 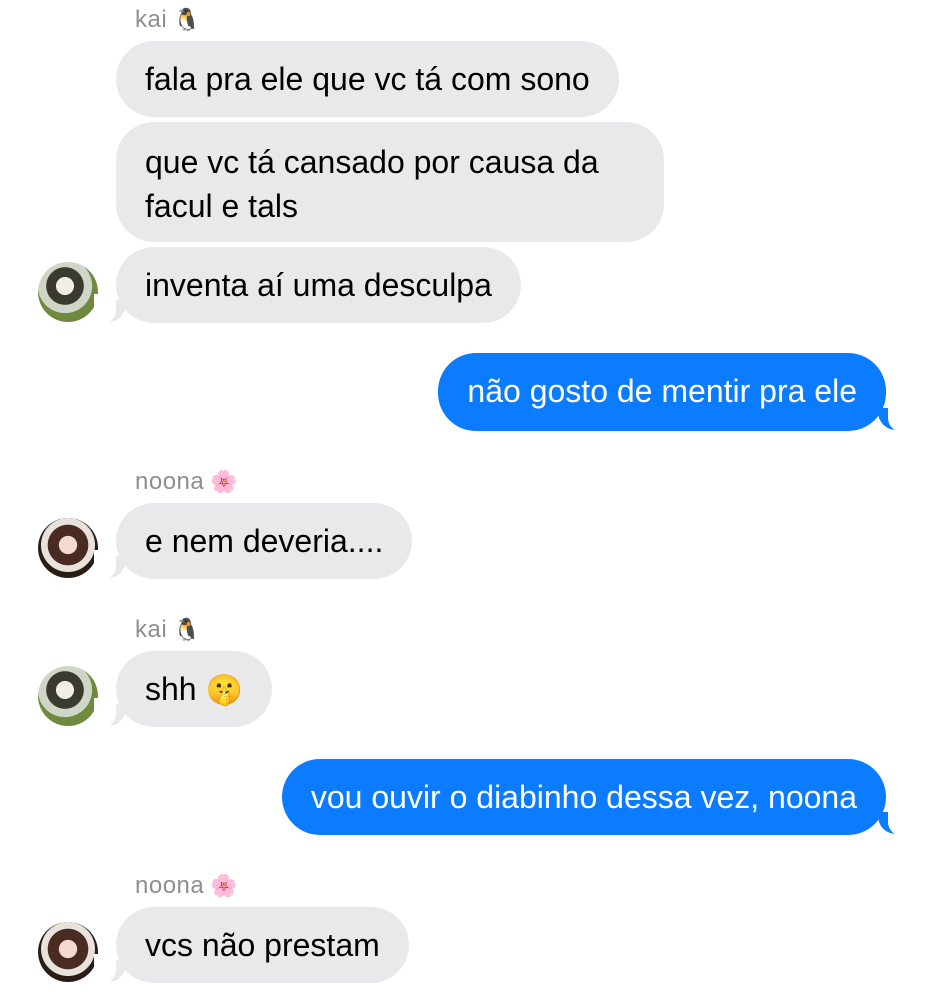 I want to click on message-text: vou ouvir o diabinho dessa vez, noona, so click(x=583, y=797).